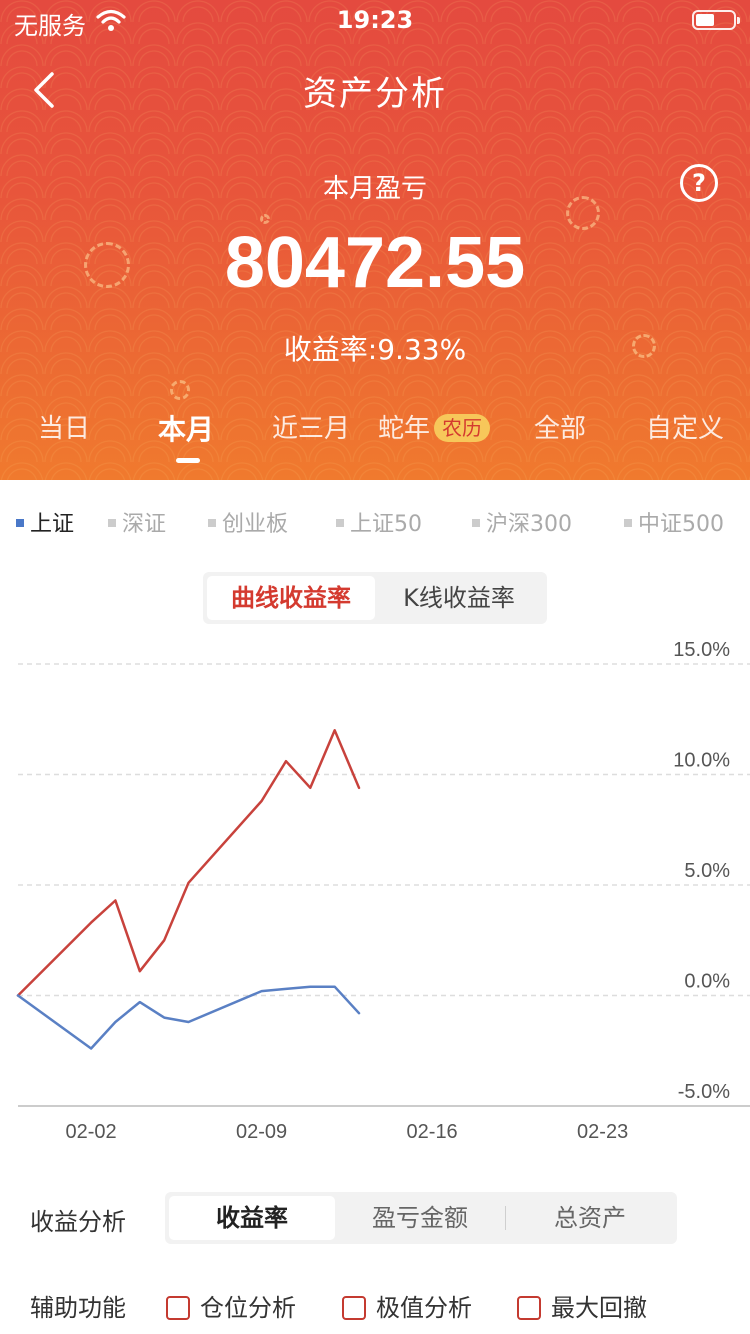 The image size is (750, 1334). Describe the element at coordinates (180, 390) in the screenshot. I see `firework-decoration` at that location.